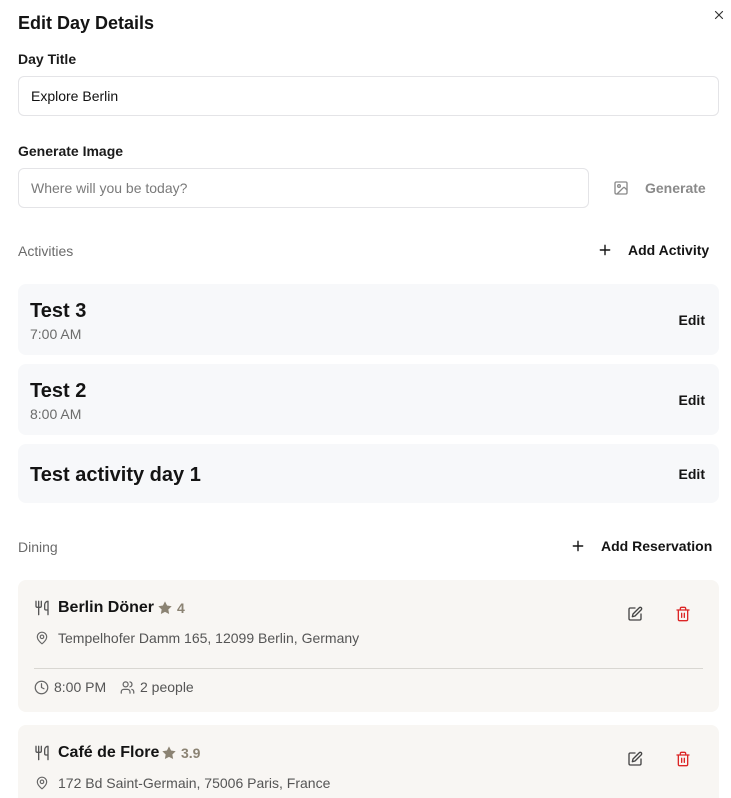  I want to click on activity-time: 8:00 AM, so click(56, 414).